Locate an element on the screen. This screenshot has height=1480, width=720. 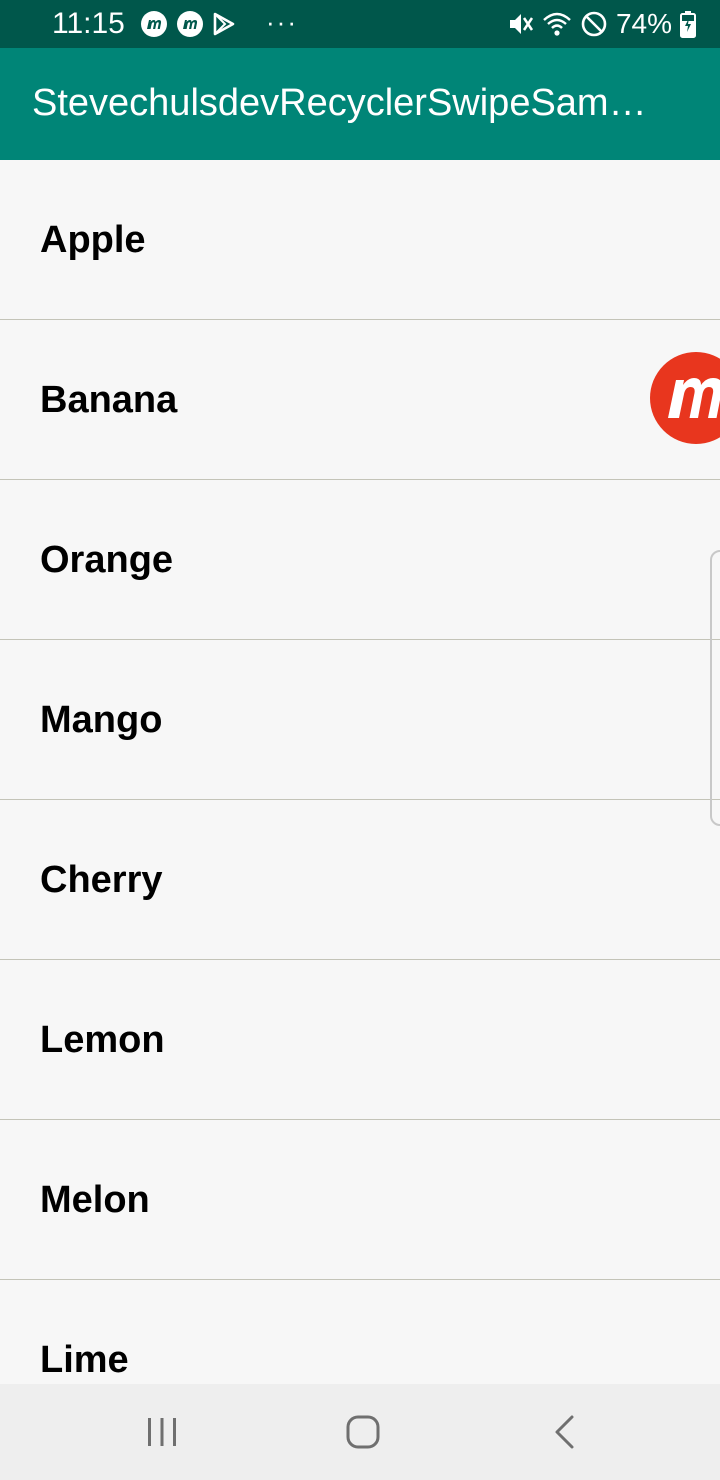
status-right-icons: 74% is located at coordinates (597, 24).